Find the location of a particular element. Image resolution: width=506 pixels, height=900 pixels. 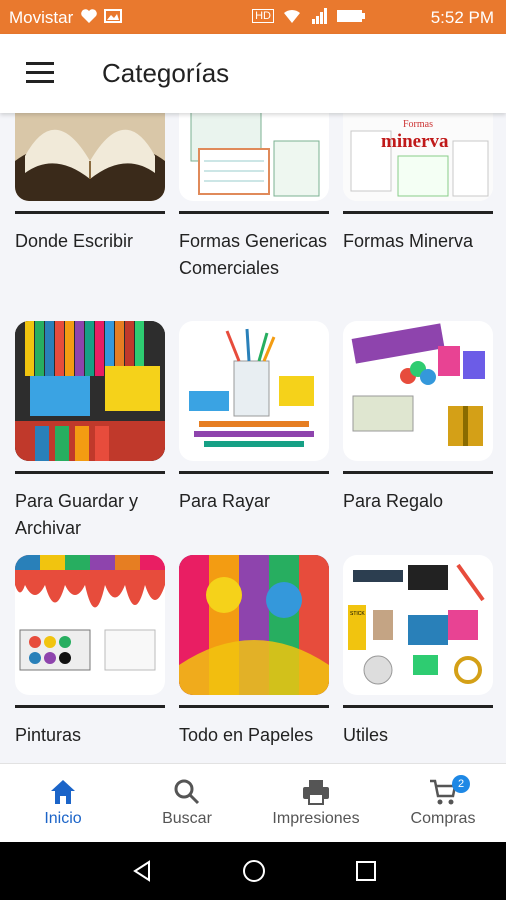

category-label: Para Regalo is located at coordinates (393, 501).